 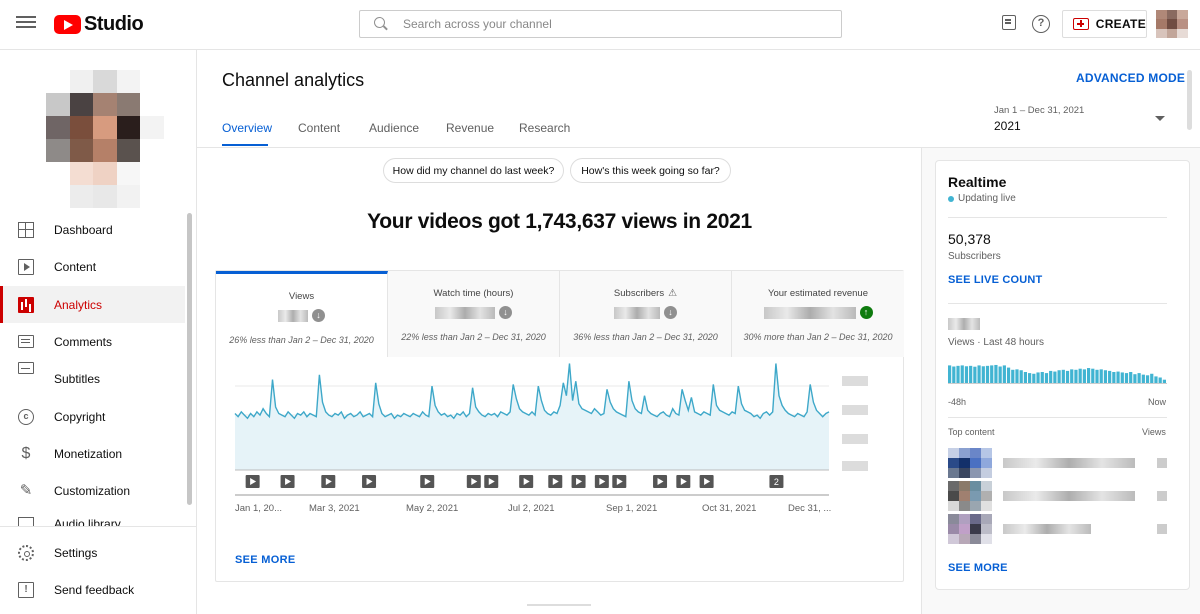 What do you see at coordinates (978, 568) in the screenshot?
I see `realtime-see-more-button: SEE MORE` at bounding box center [978, 568].